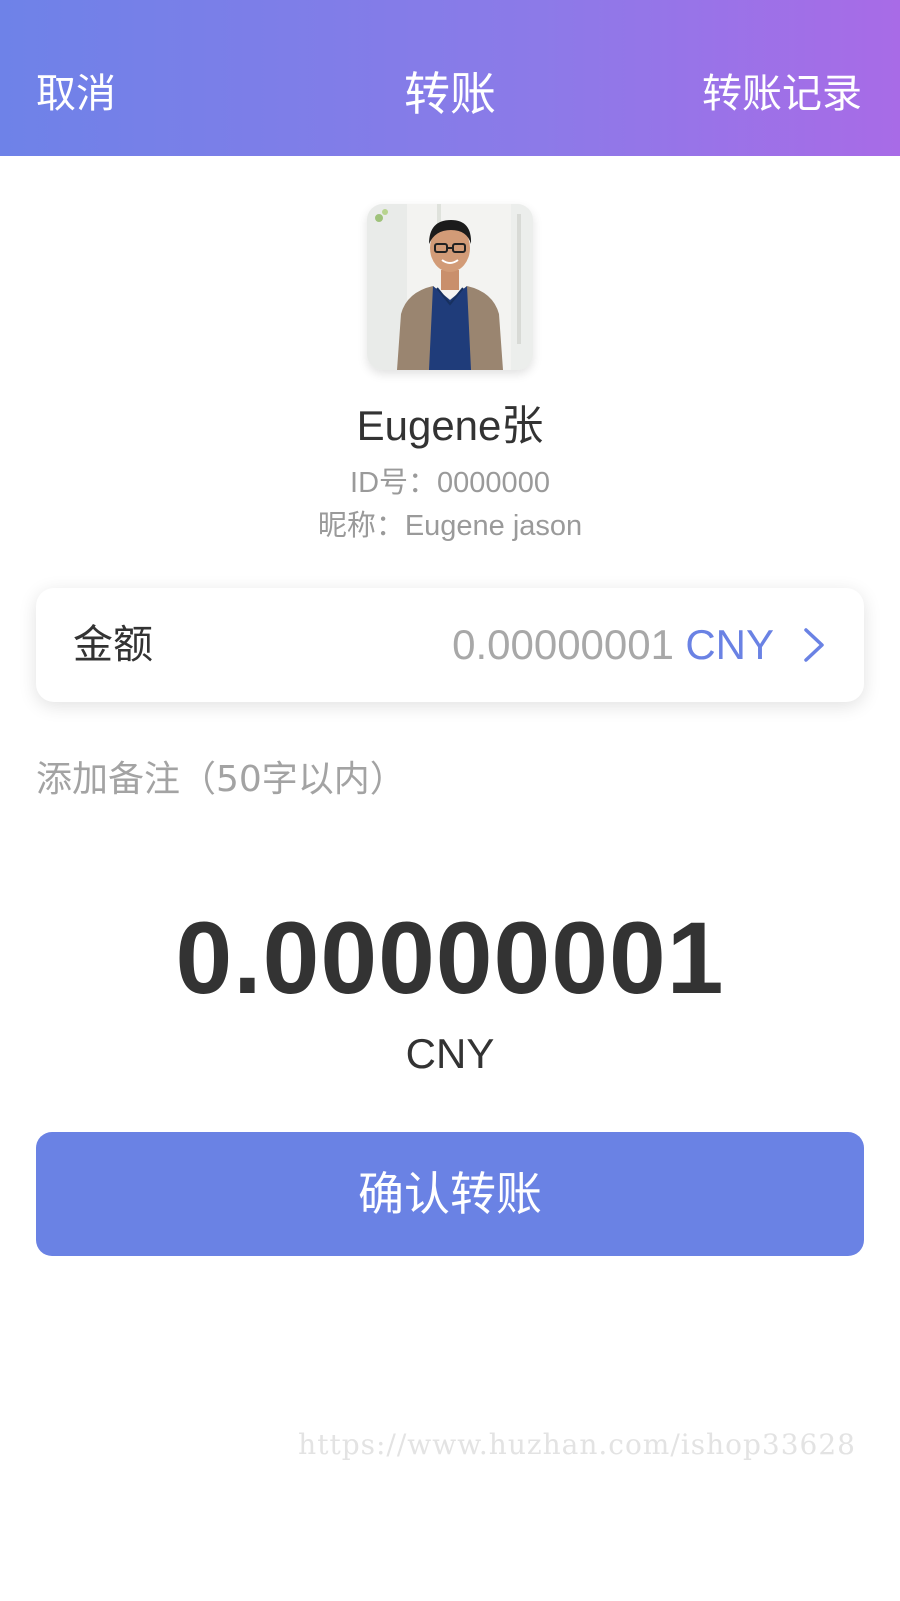  I want to click on currency-label: CNY, so click(729, 644).